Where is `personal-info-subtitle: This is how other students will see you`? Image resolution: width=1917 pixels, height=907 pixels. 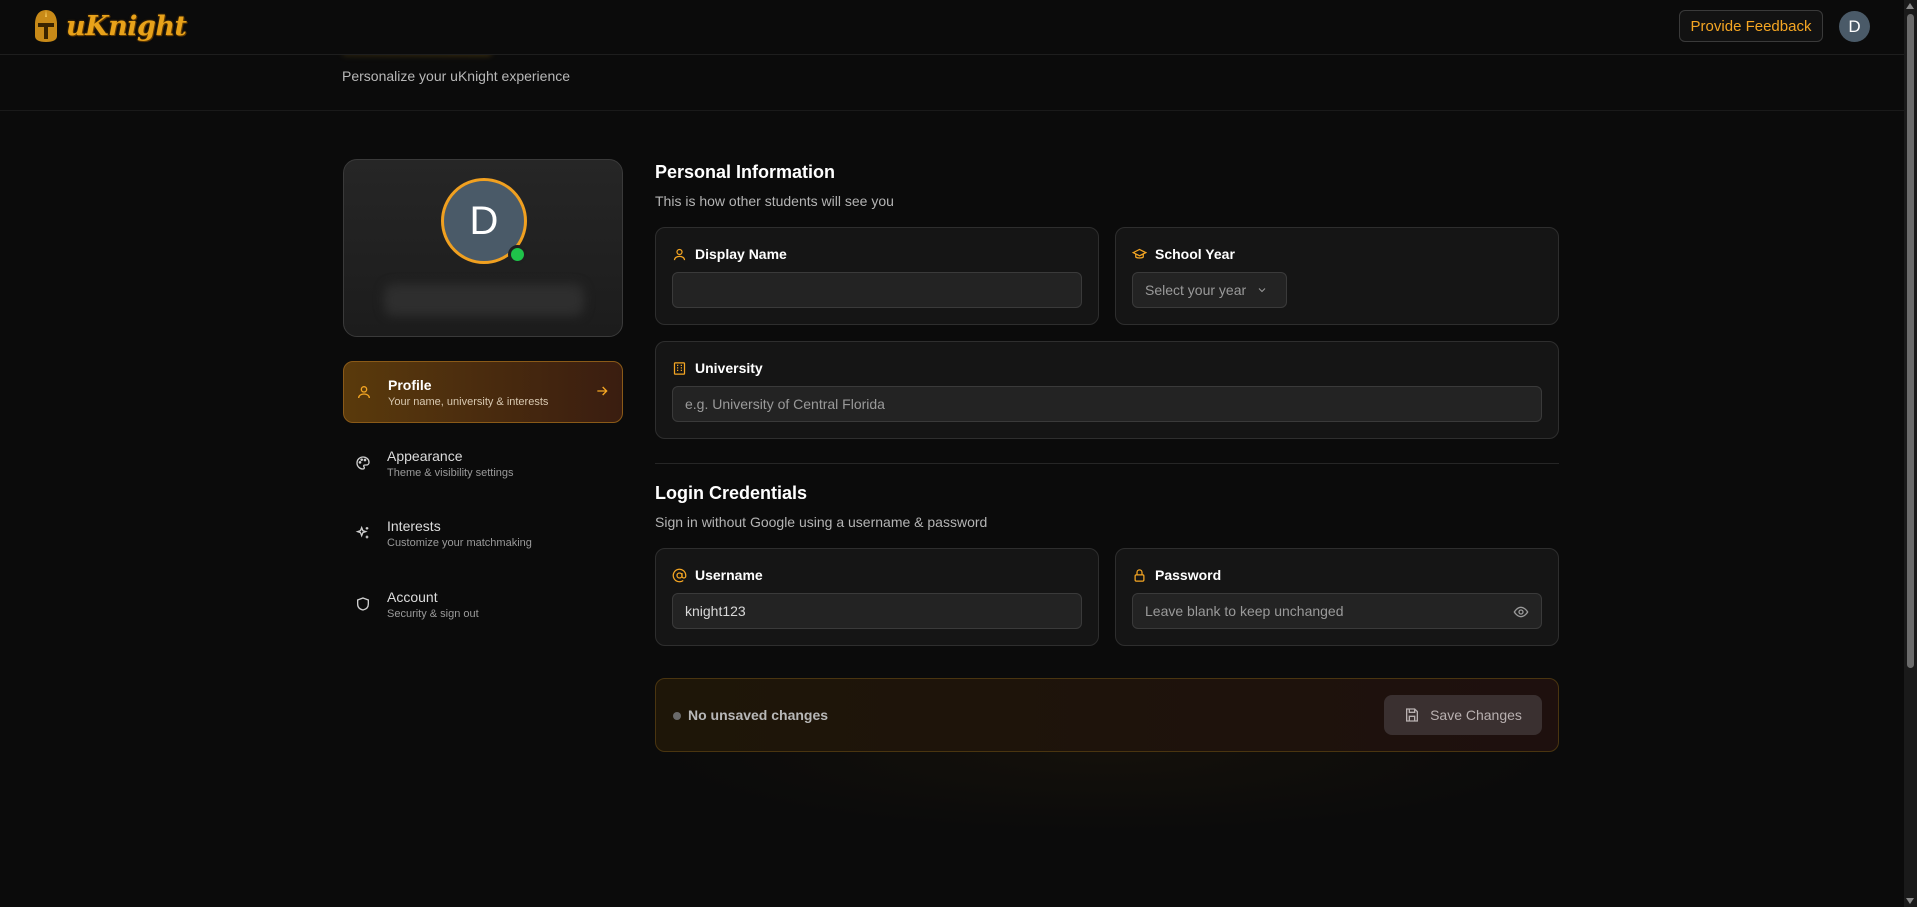 personal-info-subtitle: This is how other students will see you is located at coordinates (774, 201).